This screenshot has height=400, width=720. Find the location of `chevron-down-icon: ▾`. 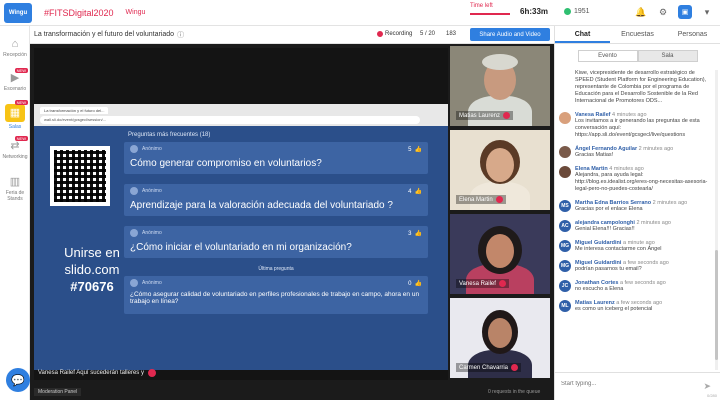

chevron-down-icon: ▾ is located at coordinates (707, 12).